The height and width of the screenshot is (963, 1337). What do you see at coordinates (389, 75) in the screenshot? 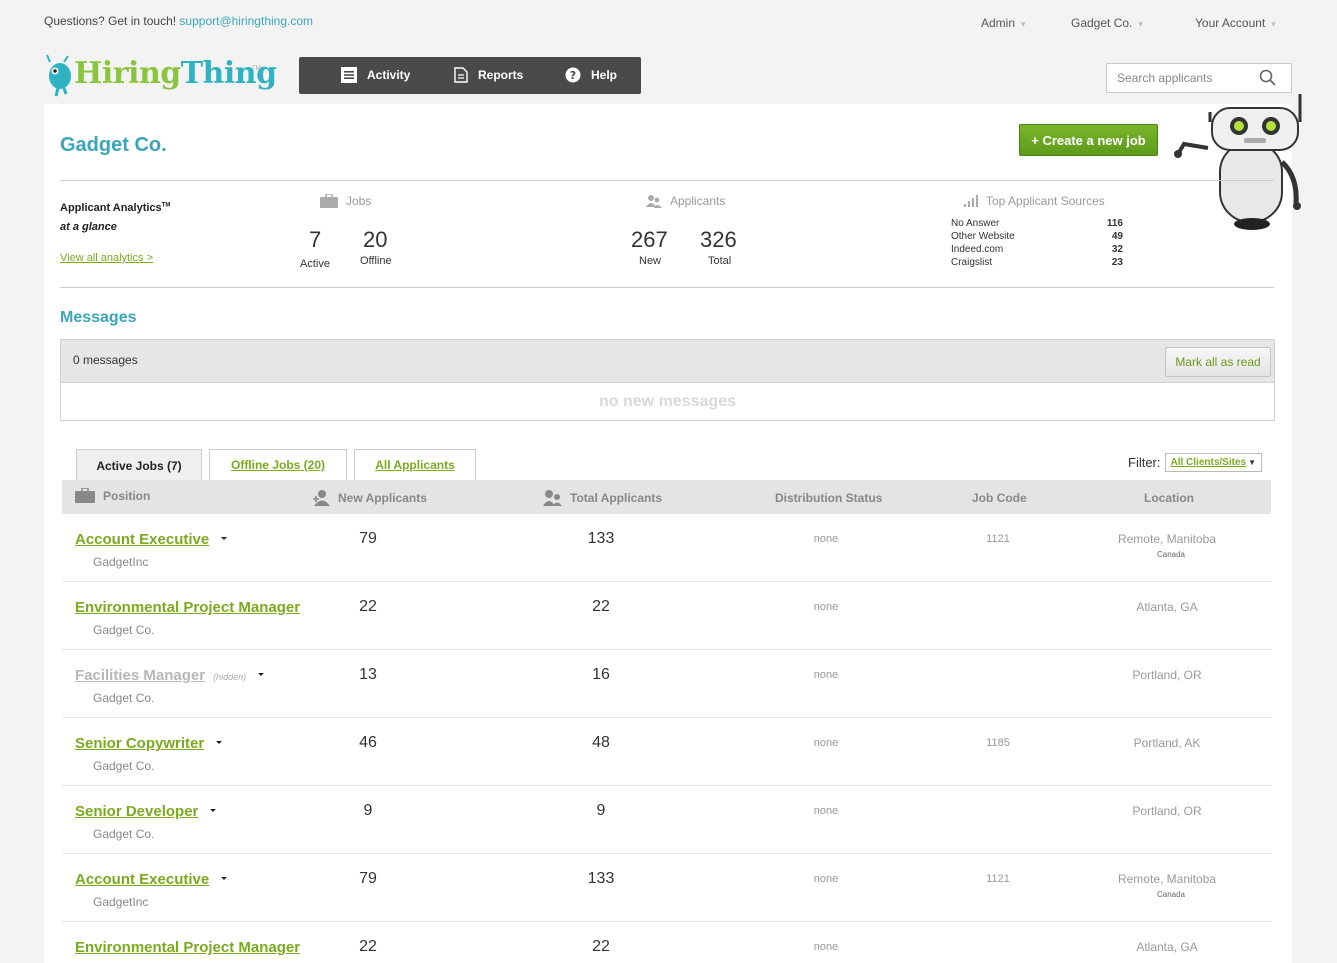
I see `nav-activity-label: Activity` at bounding box center [389, 75].